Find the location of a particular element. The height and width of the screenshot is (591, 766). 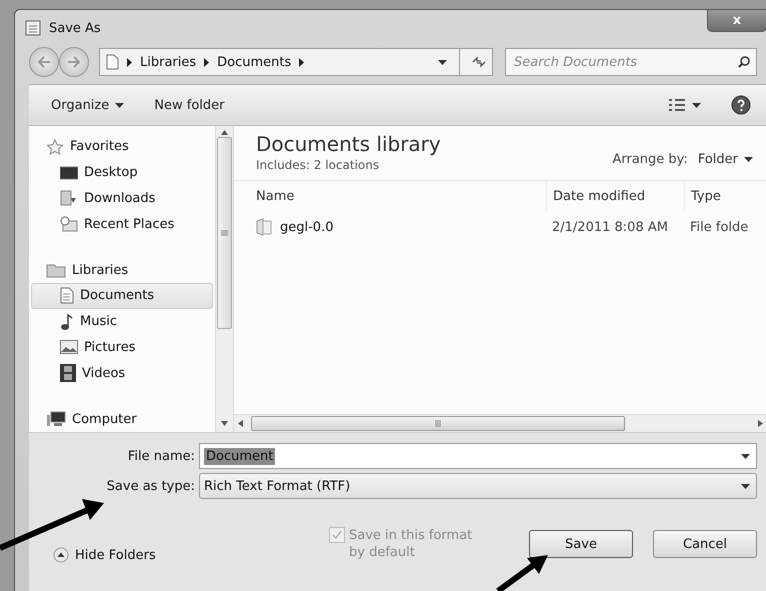

view-menu is located at coordinates (684, 105).